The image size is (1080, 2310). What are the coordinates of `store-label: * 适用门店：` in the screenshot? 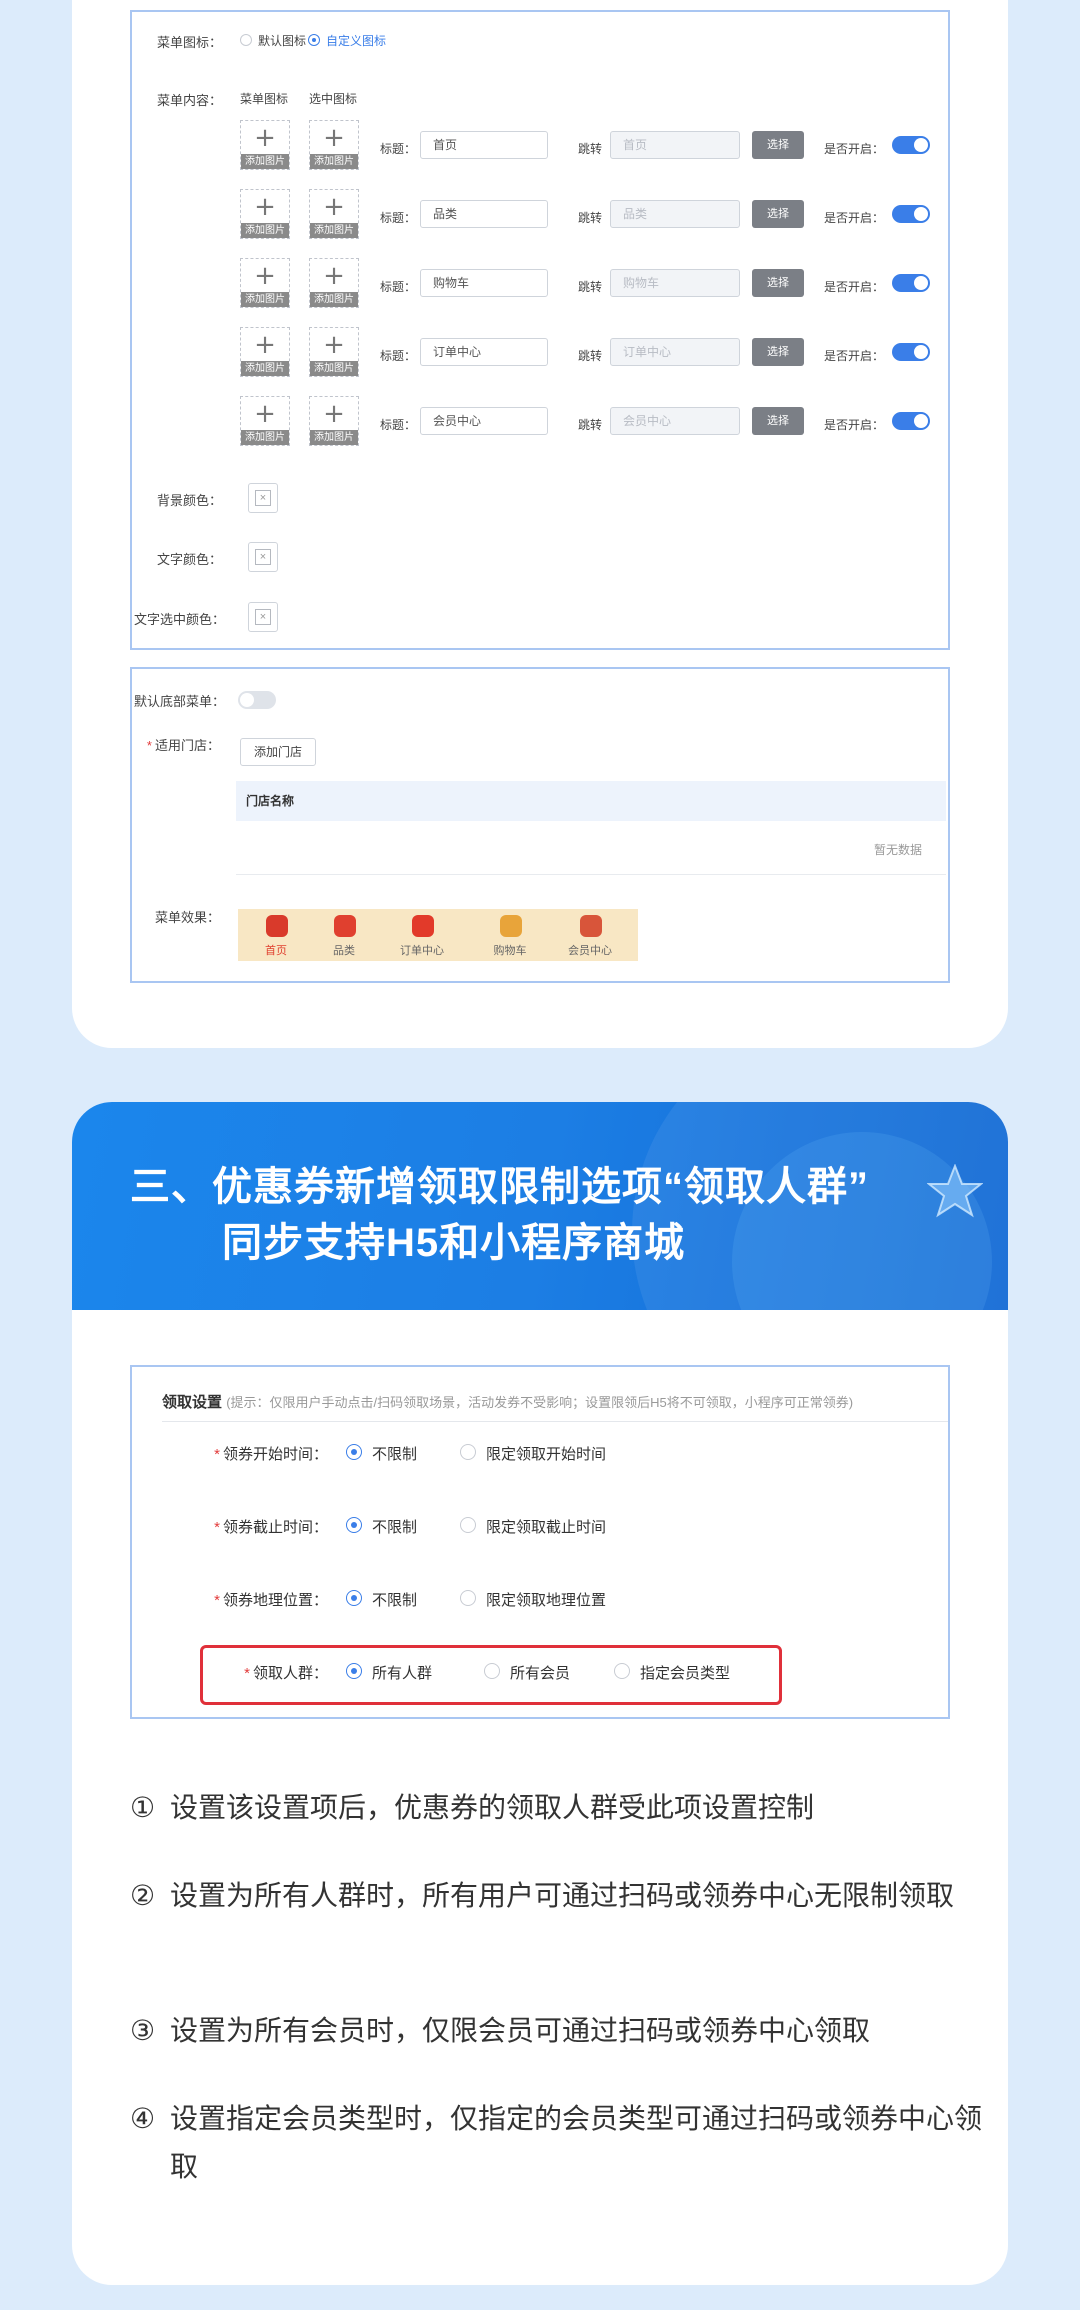 It's located at (183, 745).